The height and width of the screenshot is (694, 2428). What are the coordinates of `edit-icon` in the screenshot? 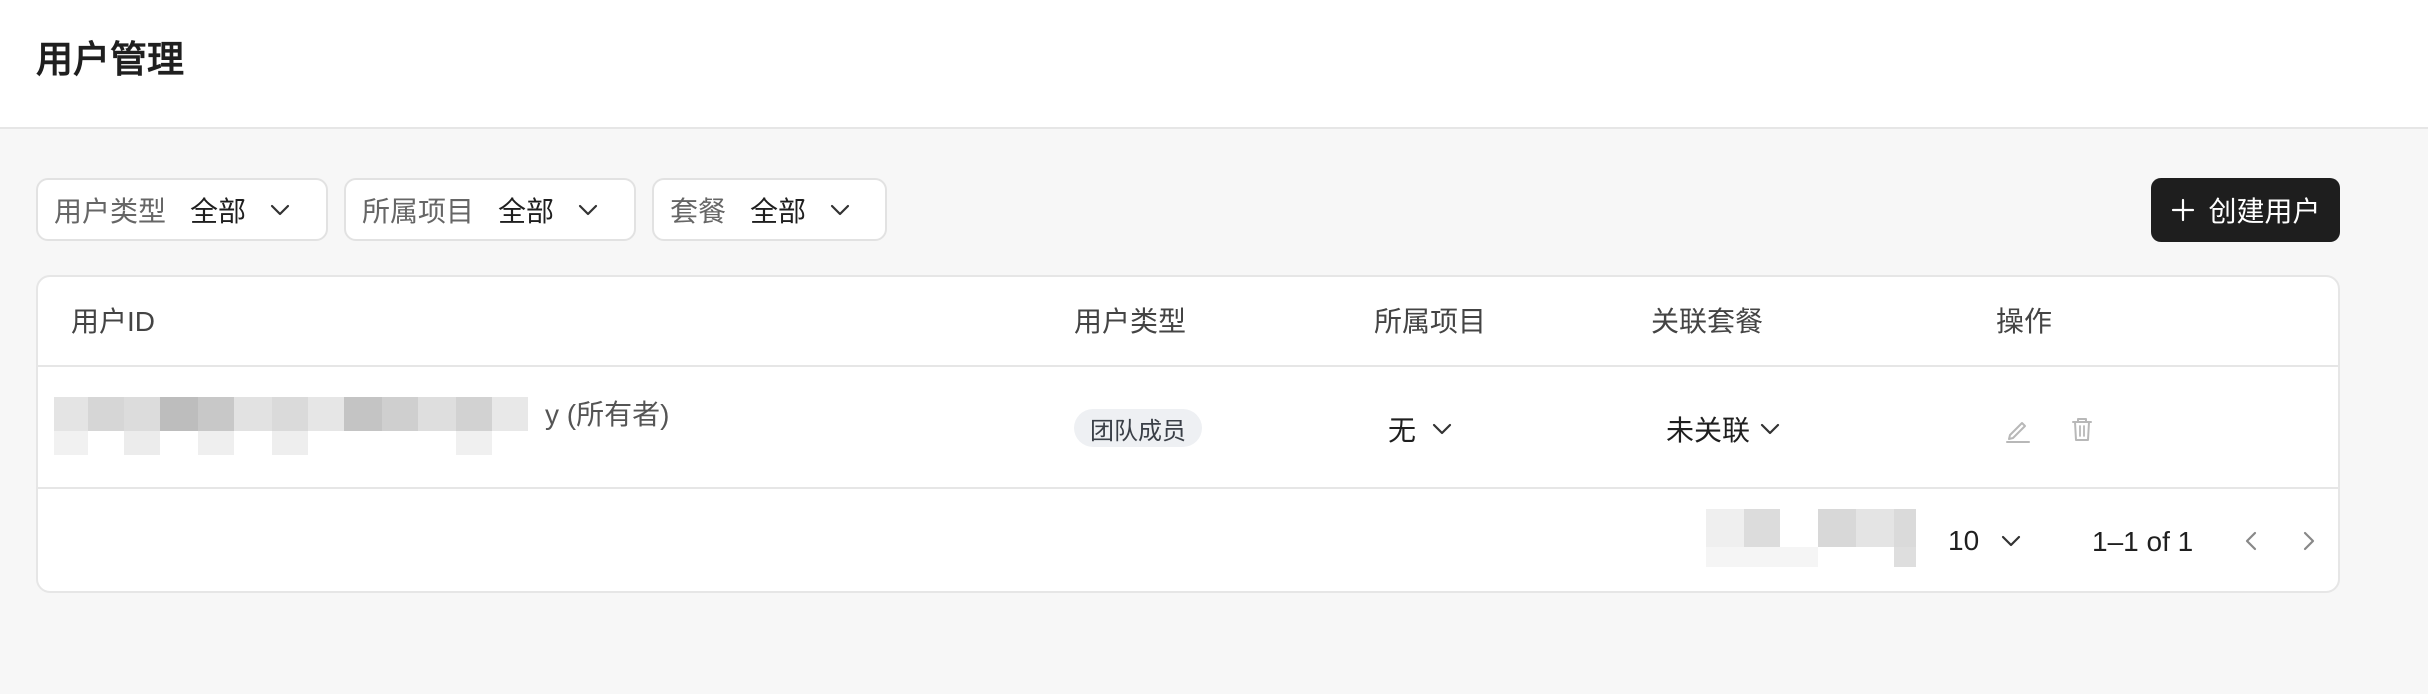 It's located at (2018, 429).